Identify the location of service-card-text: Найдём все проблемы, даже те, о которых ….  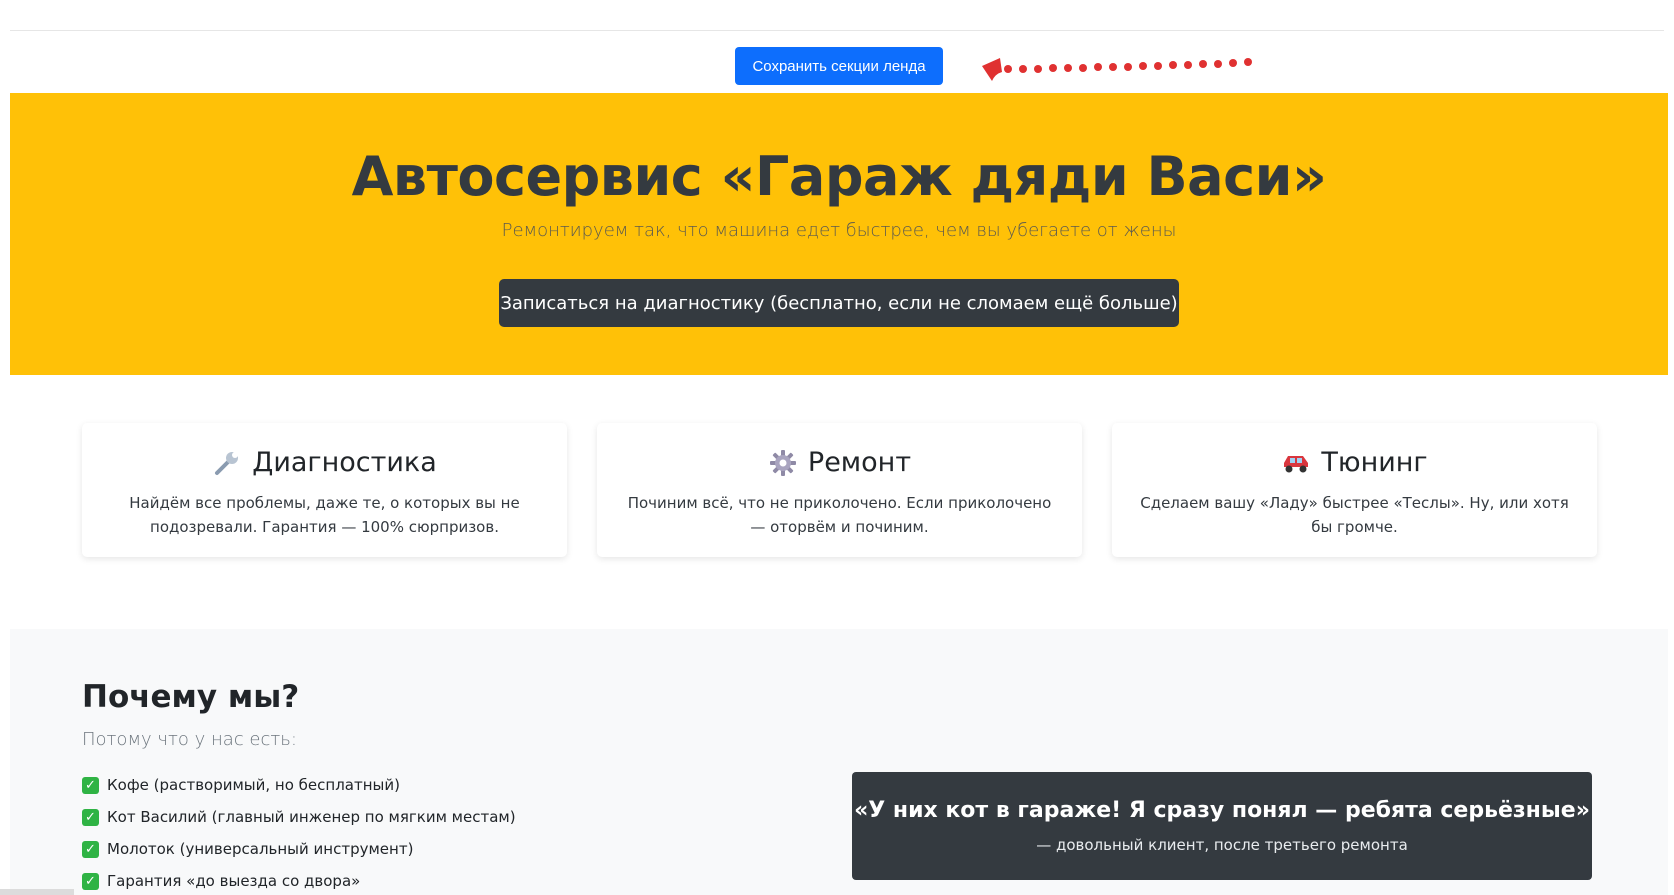
(324, 515).